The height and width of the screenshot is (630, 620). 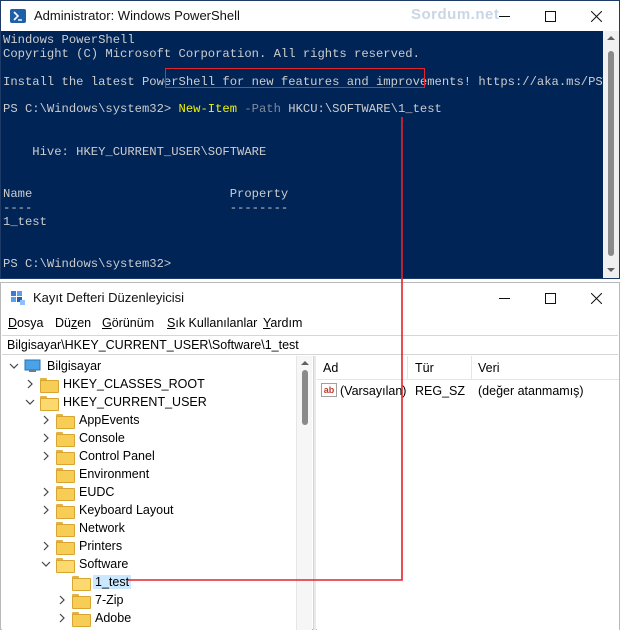 What do you see at coordinates (112, 582) in the screenshot?
I see `tree-label-selected: 1_test` at bounding box center [112, 582].